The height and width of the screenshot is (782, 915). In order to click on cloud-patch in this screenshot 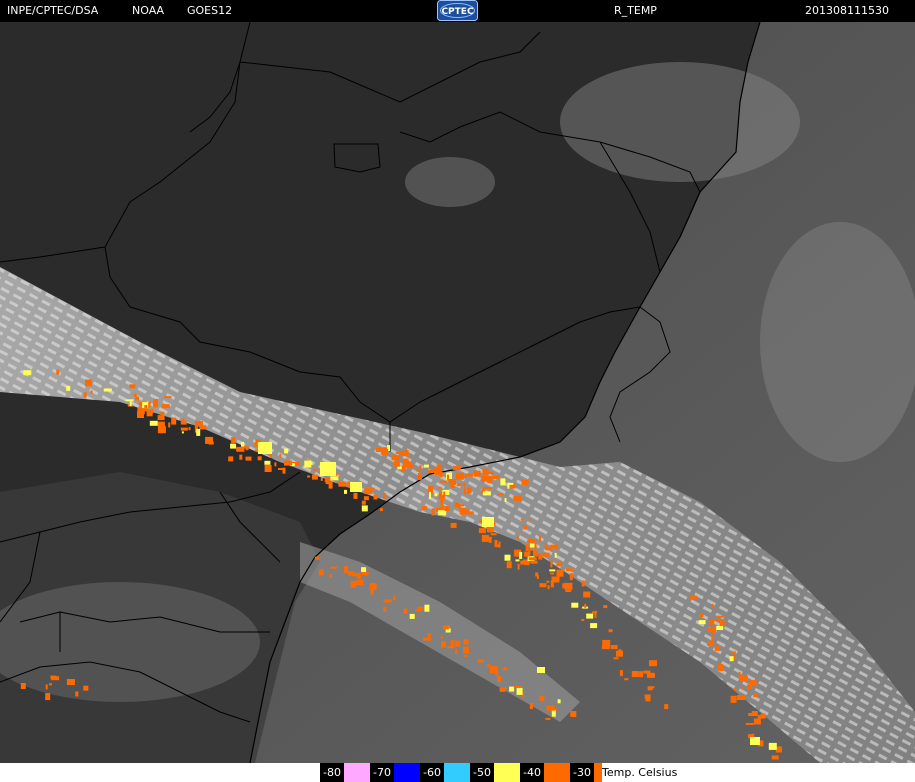, I will do `click(837, 342)`.